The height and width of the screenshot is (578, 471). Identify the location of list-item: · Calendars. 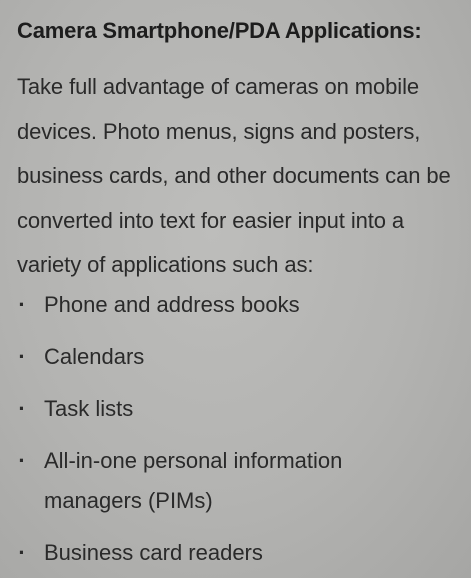
(179, 357).